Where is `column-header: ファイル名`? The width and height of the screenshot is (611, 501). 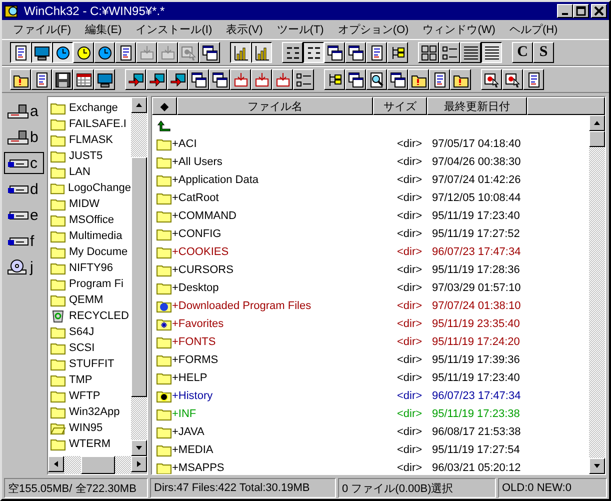 column-header: ファイル名 is located at coordinates (275, 106).